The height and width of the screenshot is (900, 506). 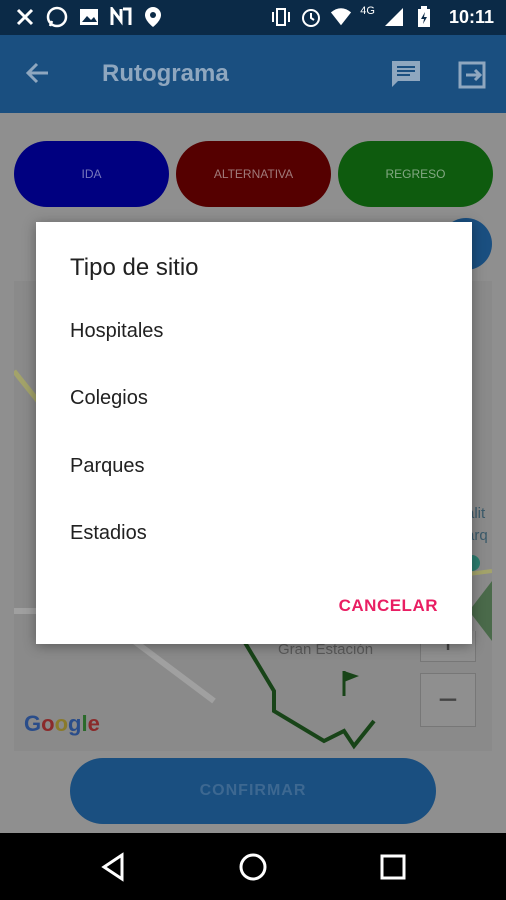 What do you see at coordinates (134, 267) in the screenshot?
I see `dialog-title: Tipo de sitio` at bounding box center [134, 267].